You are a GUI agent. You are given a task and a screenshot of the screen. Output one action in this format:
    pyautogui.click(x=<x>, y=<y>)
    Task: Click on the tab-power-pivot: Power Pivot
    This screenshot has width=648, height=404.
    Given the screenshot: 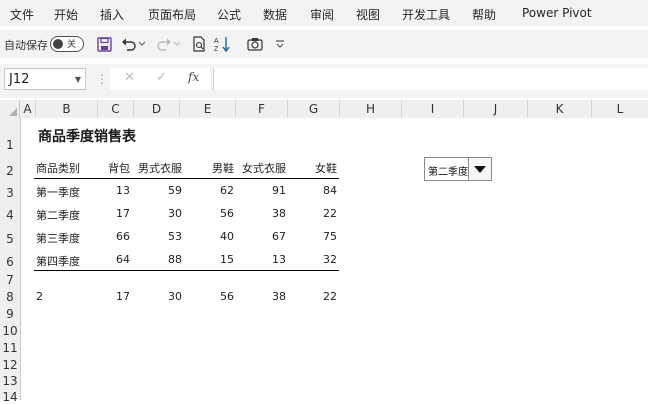 What is the action you would take?
    pyautogui.click(x=557, y=13)
    